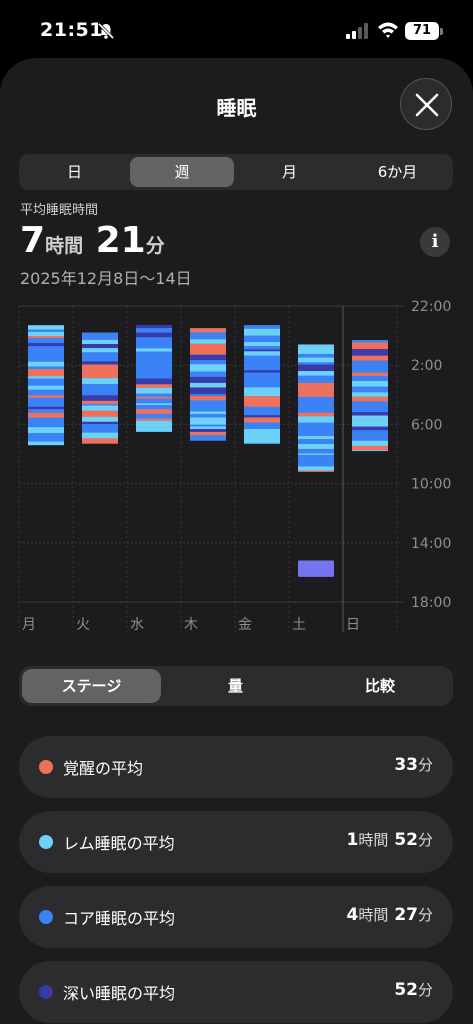 This screenshot has width=473, height=1024. I want to click on metric-segmented-control: ステージ 量 比較, so click(236, 686).